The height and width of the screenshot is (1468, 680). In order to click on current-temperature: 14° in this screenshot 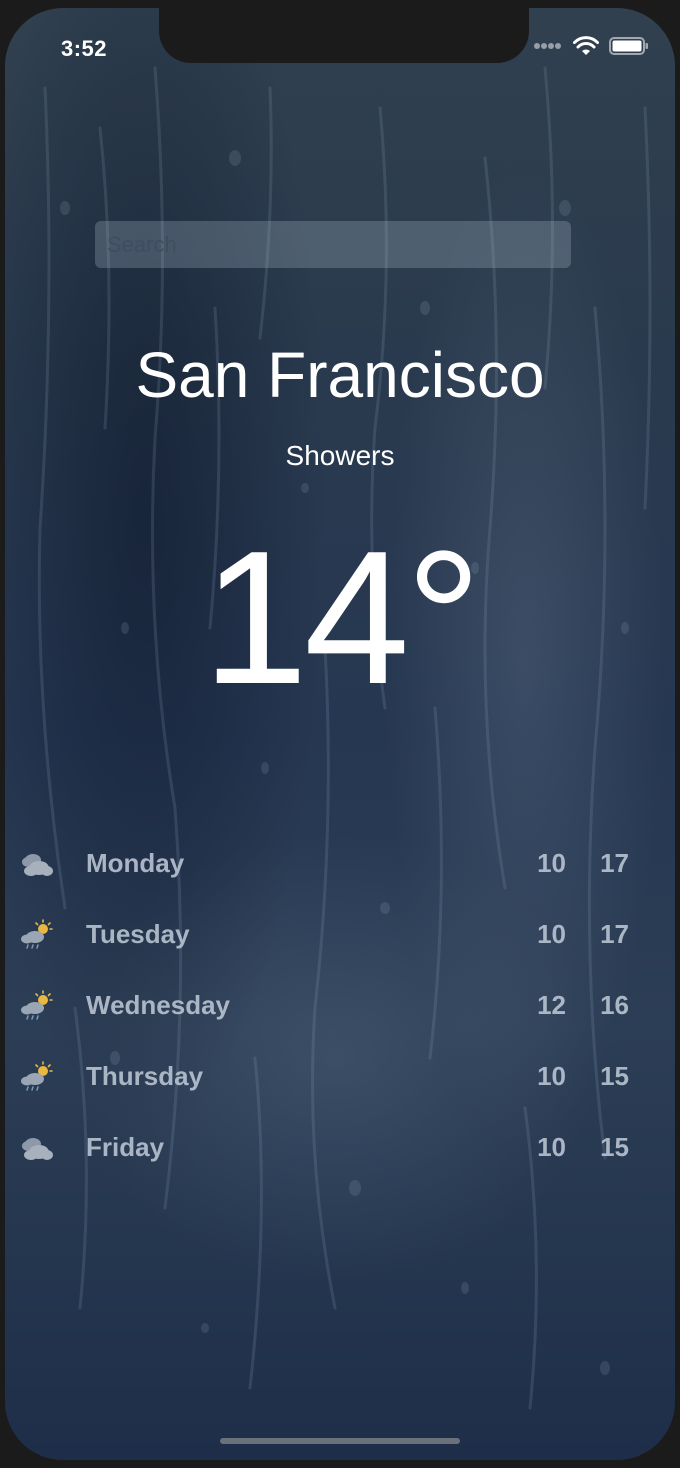, I will do `click(341, 618)`.